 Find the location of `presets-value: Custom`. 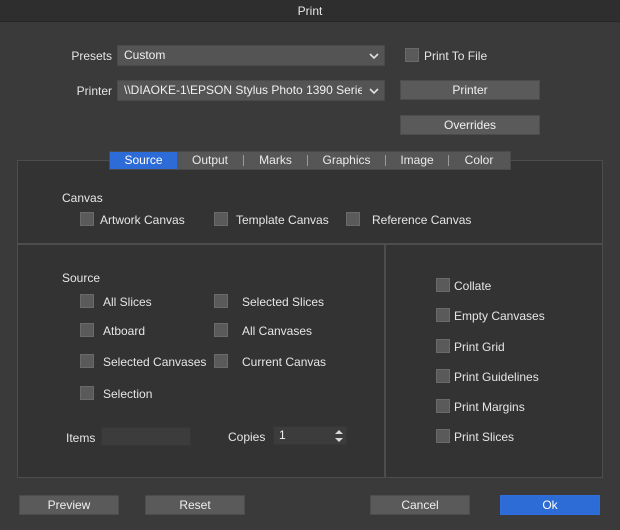

presets-value: Custom is located at coordinates (145, 55).